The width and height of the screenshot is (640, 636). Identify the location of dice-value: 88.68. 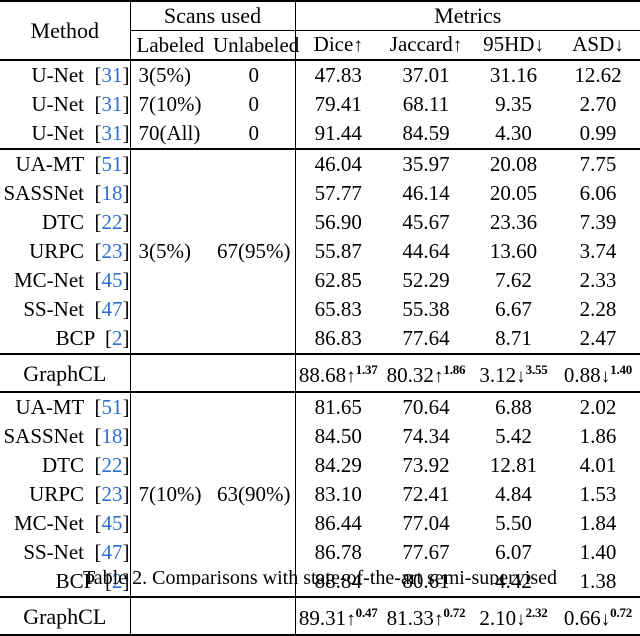
(322, 375).